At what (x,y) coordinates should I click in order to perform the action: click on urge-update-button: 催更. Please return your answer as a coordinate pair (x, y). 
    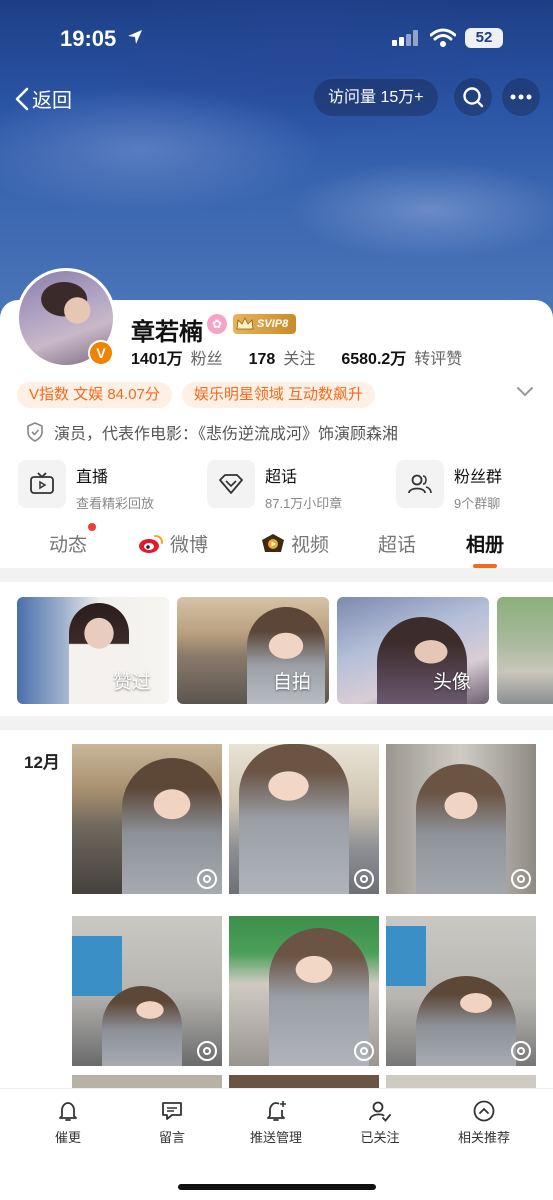
    Looking at the image, I should click on (68, 1122).